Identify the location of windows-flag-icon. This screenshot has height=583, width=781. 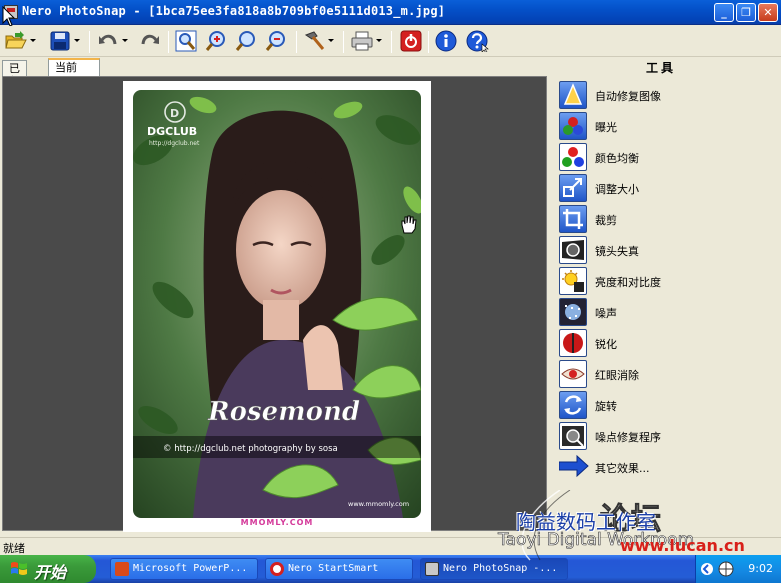
(19, 568).